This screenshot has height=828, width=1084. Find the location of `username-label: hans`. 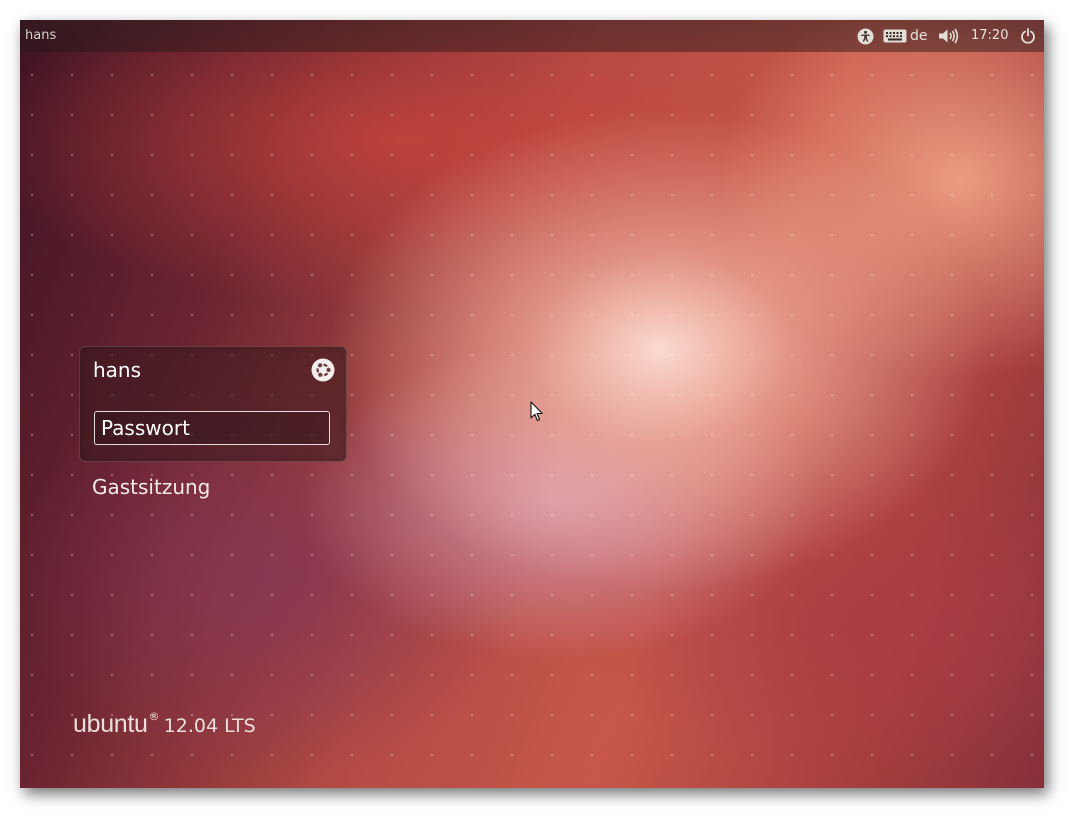

username-label: hans is located at coordinates (117, 370).